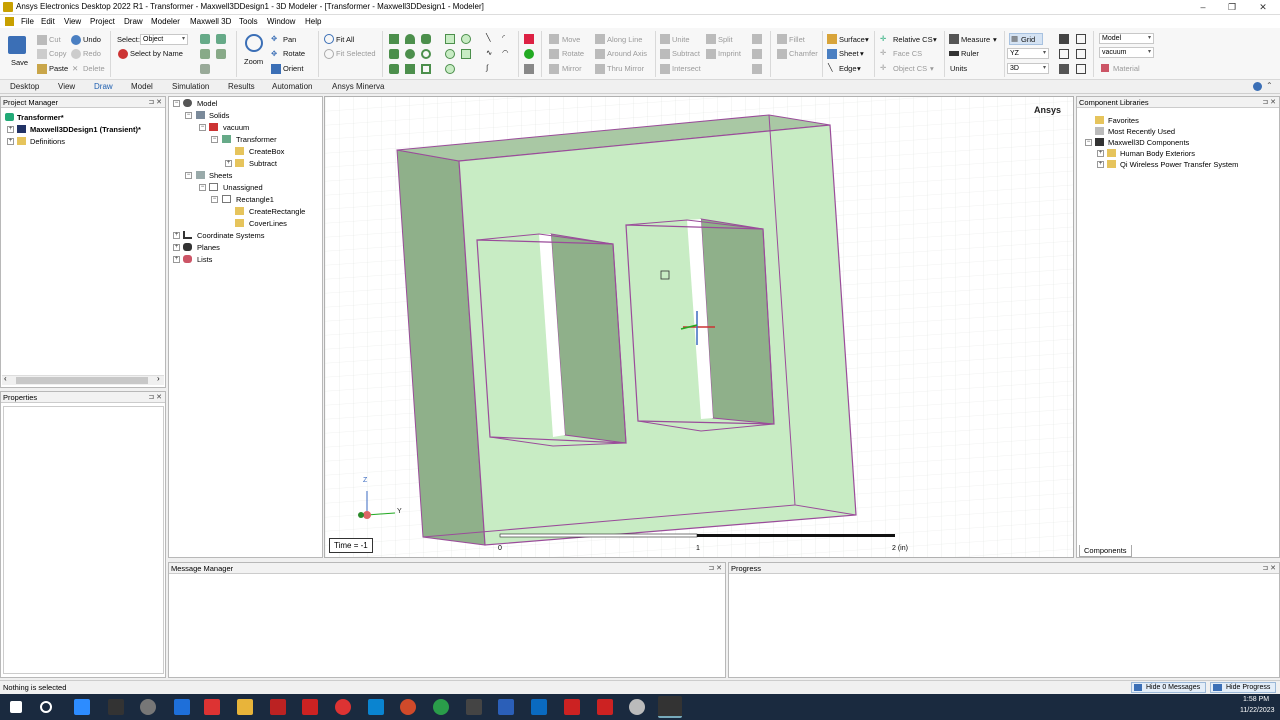  What do you see at coordinates (102, 21) in the screenshot?
I see `menu-project: Project` at bounding box center [102, 21].